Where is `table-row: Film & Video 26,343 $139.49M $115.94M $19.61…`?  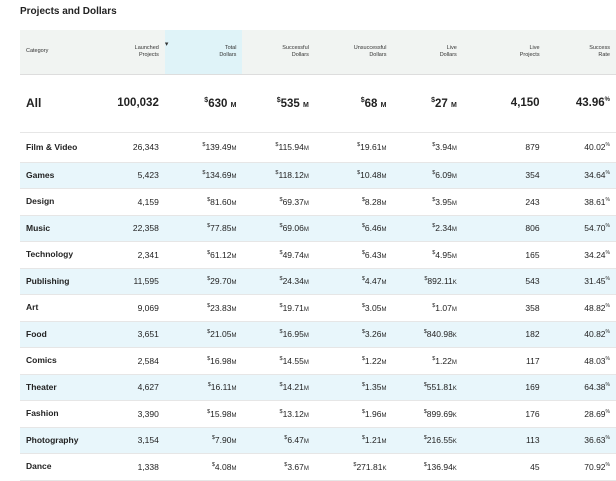
table-row: Film & Video 26,343 $139.49M $115.94M $19.61… is located at coordinates (318, 147).